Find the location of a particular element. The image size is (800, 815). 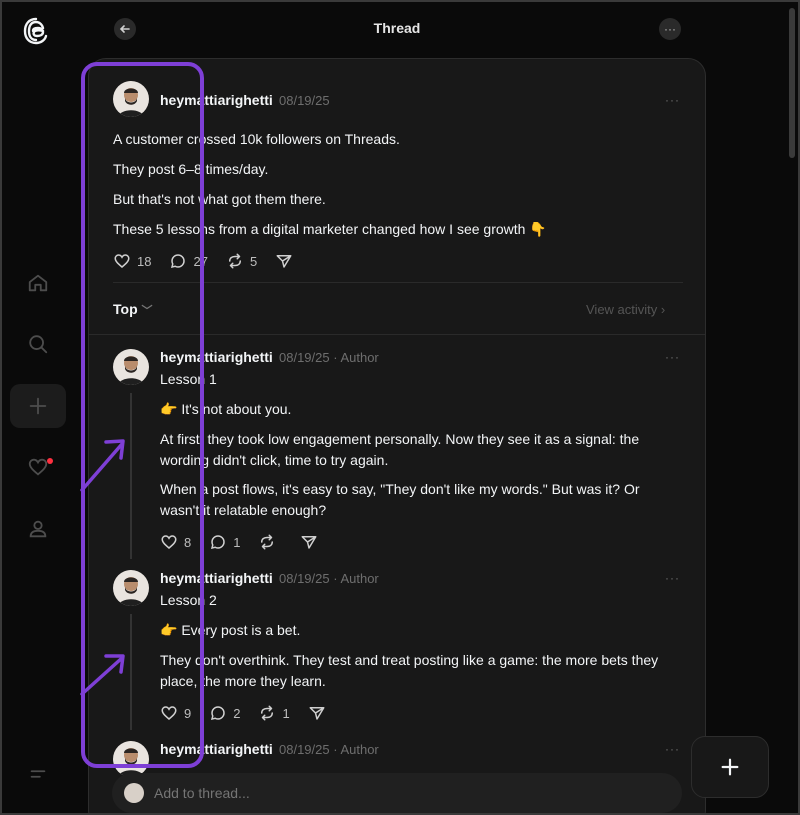

add-to-thread-input is located at coordinates (354, 793).